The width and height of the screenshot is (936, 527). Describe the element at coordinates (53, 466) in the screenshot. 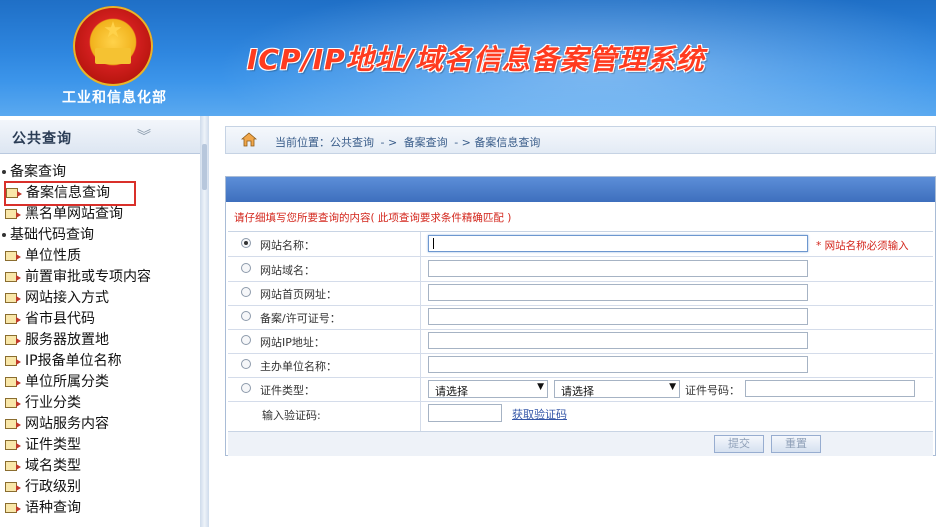

I see `sidebar-item-label: 域名类型` at that location.